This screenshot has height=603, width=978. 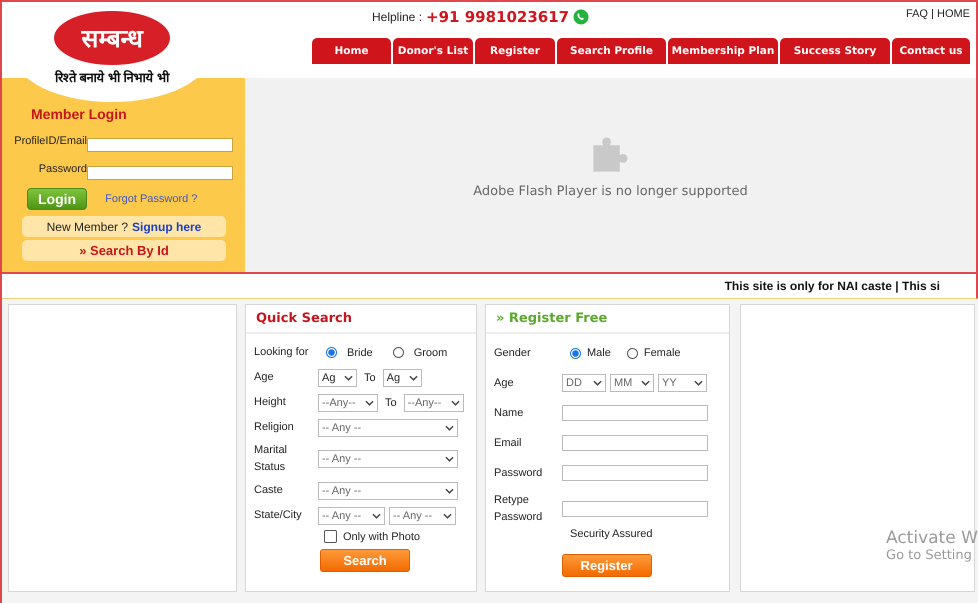 I want to click on field-label: Gender, so click(x=513, y=353).